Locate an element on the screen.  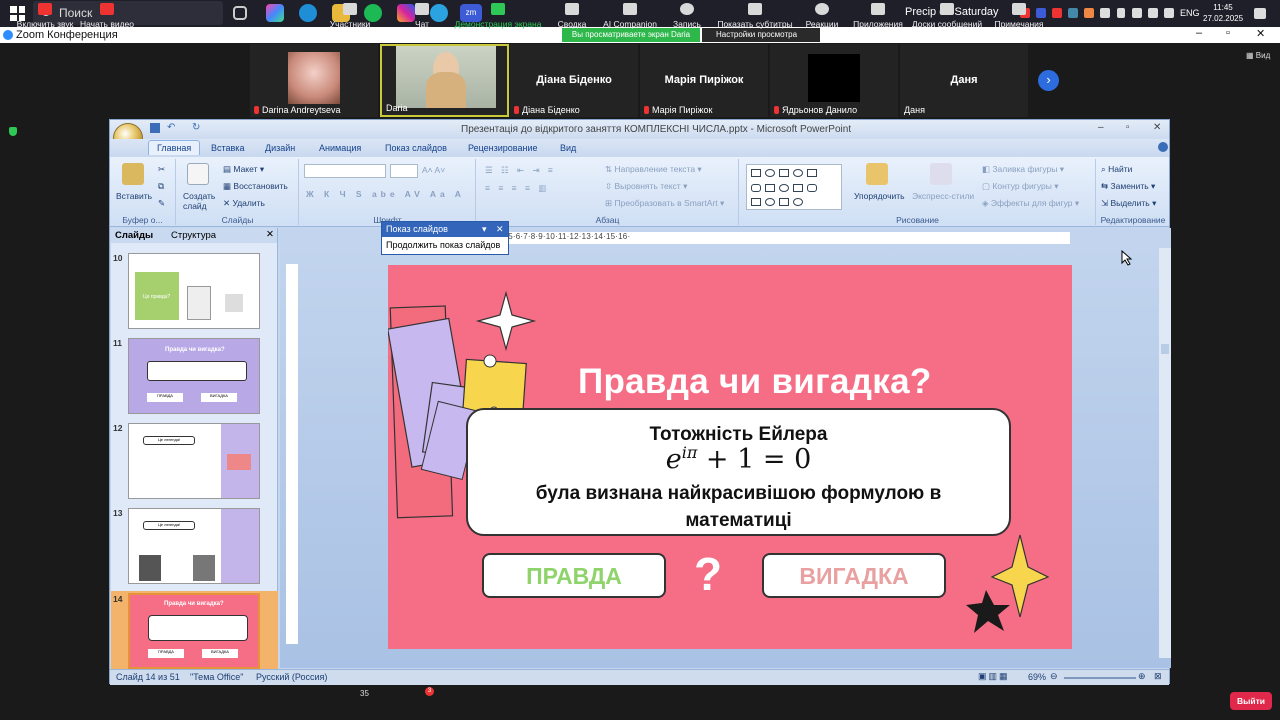
zoom-out-icon: ⊖ is located at coordinates (1054, 676).